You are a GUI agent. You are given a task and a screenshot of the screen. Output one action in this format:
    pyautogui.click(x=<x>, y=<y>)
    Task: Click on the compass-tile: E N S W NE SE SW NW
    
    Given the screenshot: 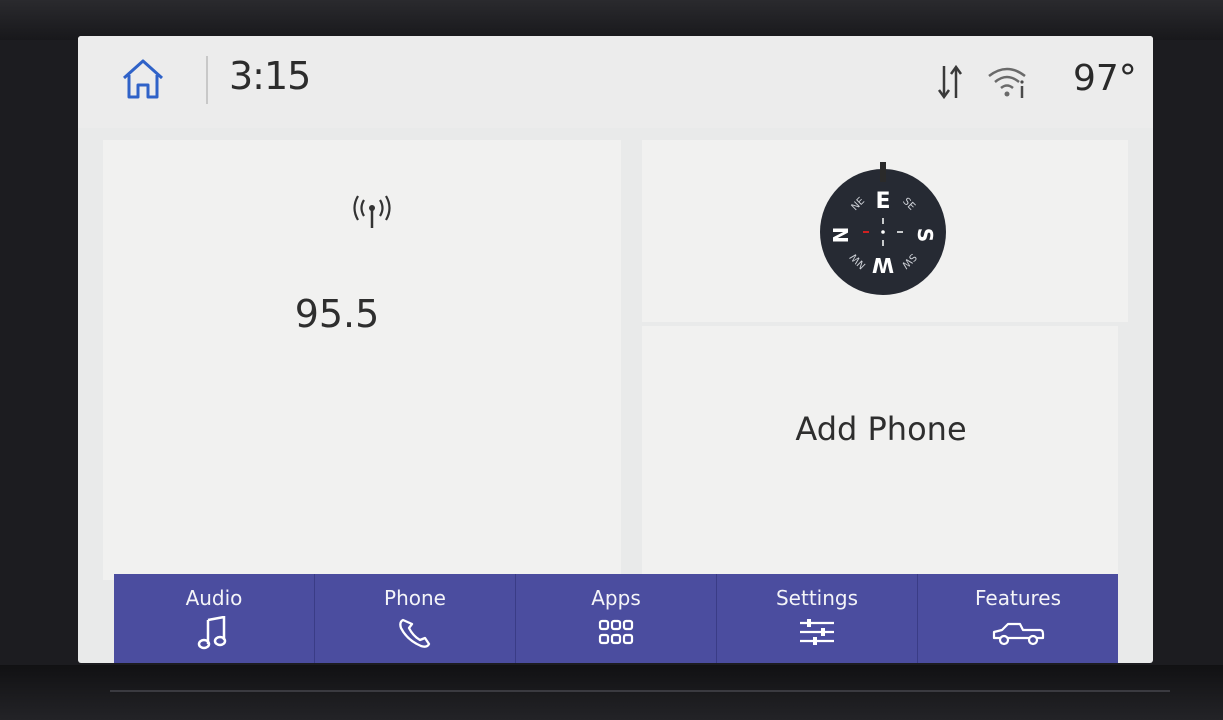 What is the action you would take?
    pyautogui.click(x=885, y=231)
    